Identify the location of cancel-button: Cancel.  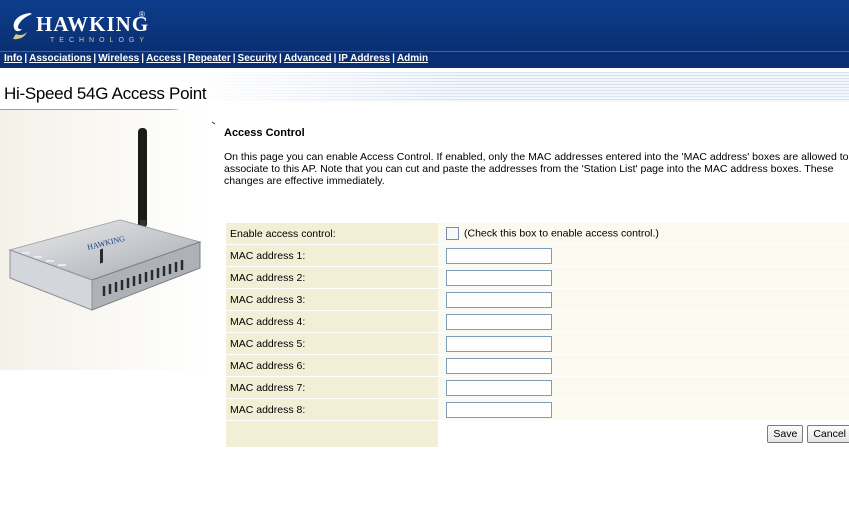
(828, 434).